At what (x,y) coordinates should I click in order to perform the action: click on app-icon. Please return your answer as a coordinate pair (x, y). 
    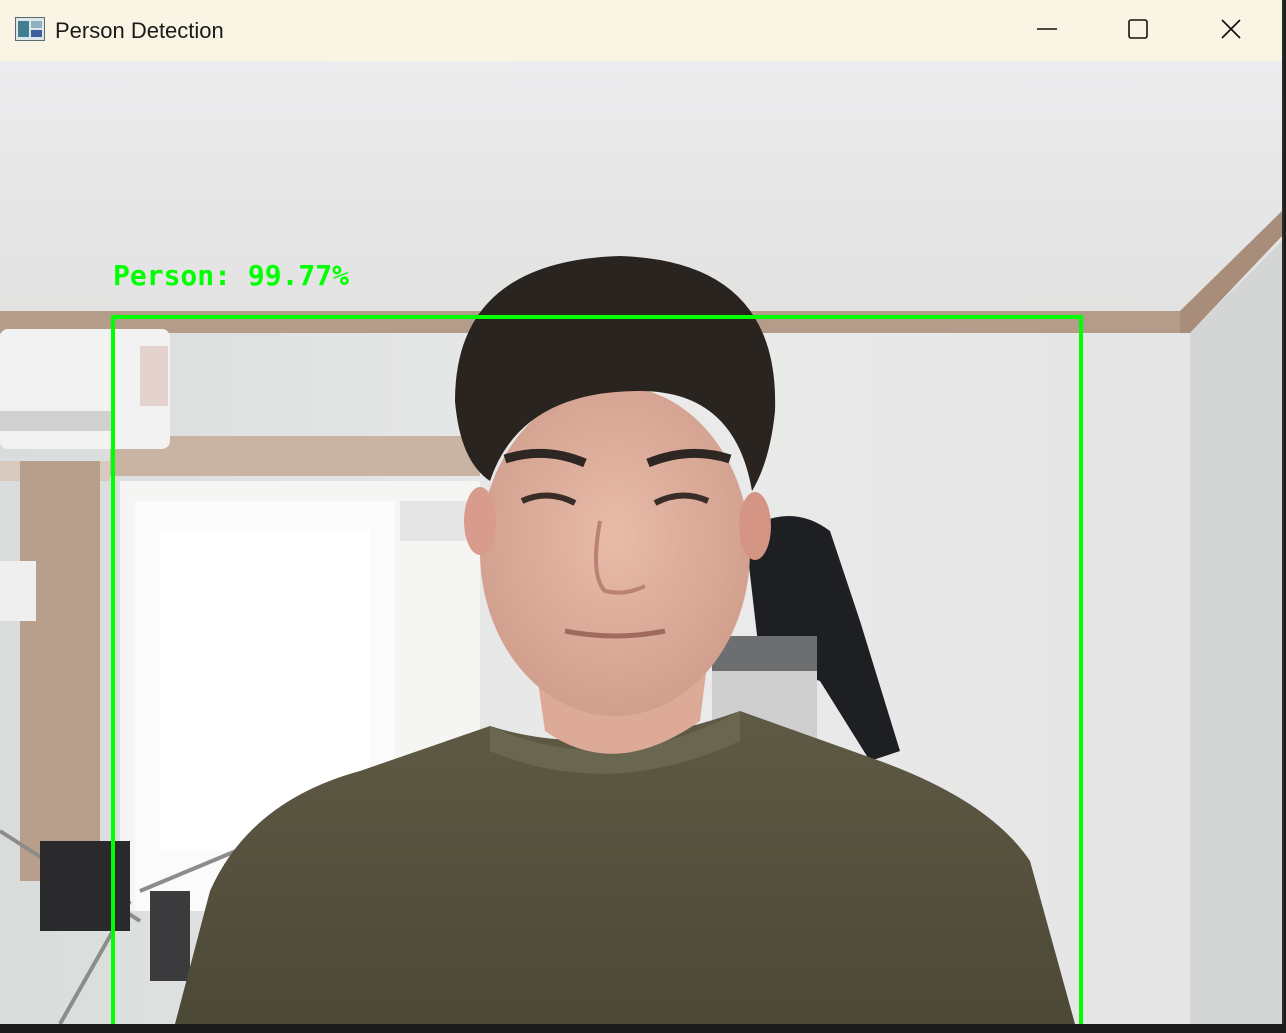
    Looking at the image, I should click on (30, 29).